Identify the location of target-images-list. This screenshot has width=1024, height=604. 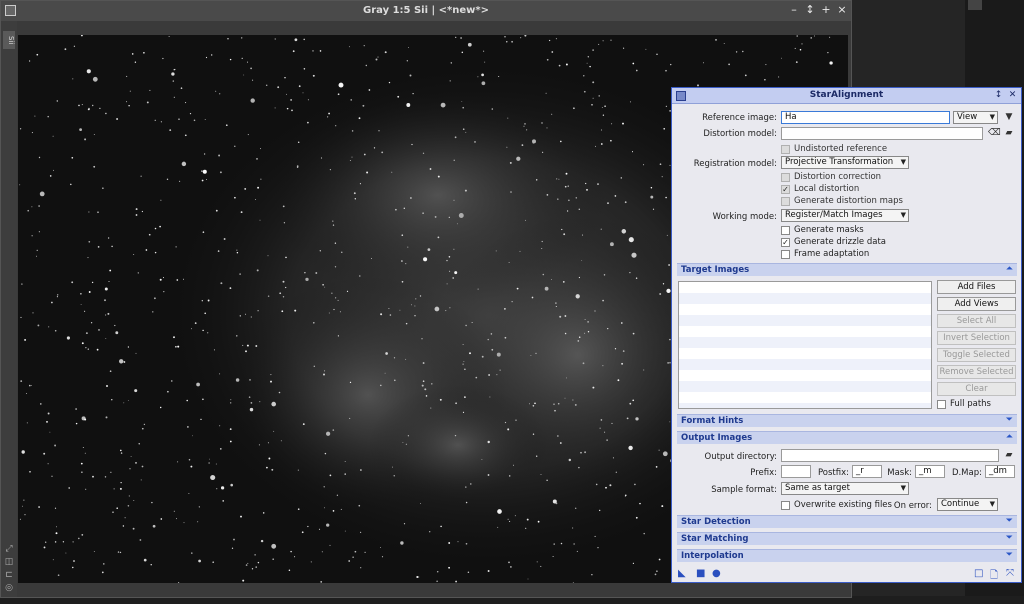
(805, 345).